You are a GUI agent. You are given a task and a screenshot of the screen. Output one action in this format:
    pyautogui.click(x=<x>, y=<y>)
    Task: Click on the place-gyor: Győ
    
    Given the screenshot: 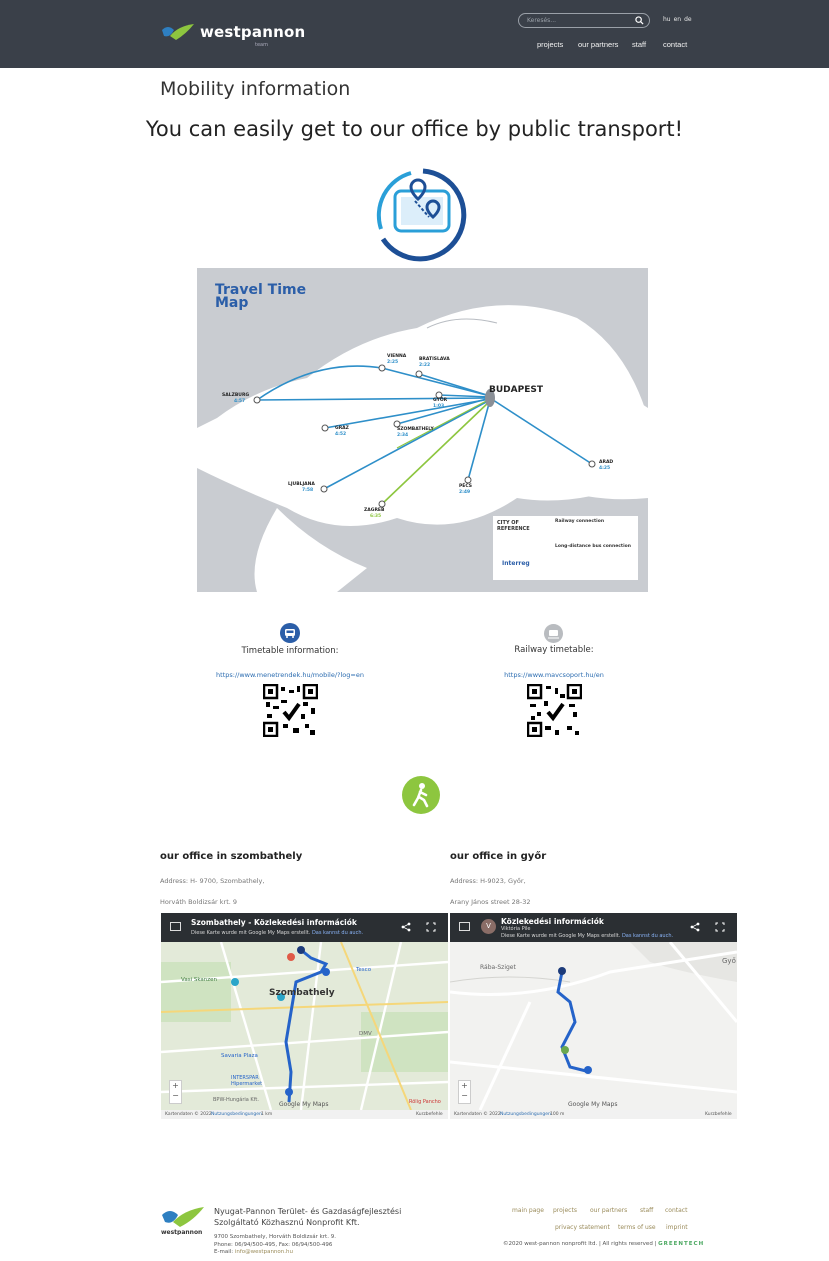 What is the action you would take?
    pyautogui.click(x=729, y=961)
    